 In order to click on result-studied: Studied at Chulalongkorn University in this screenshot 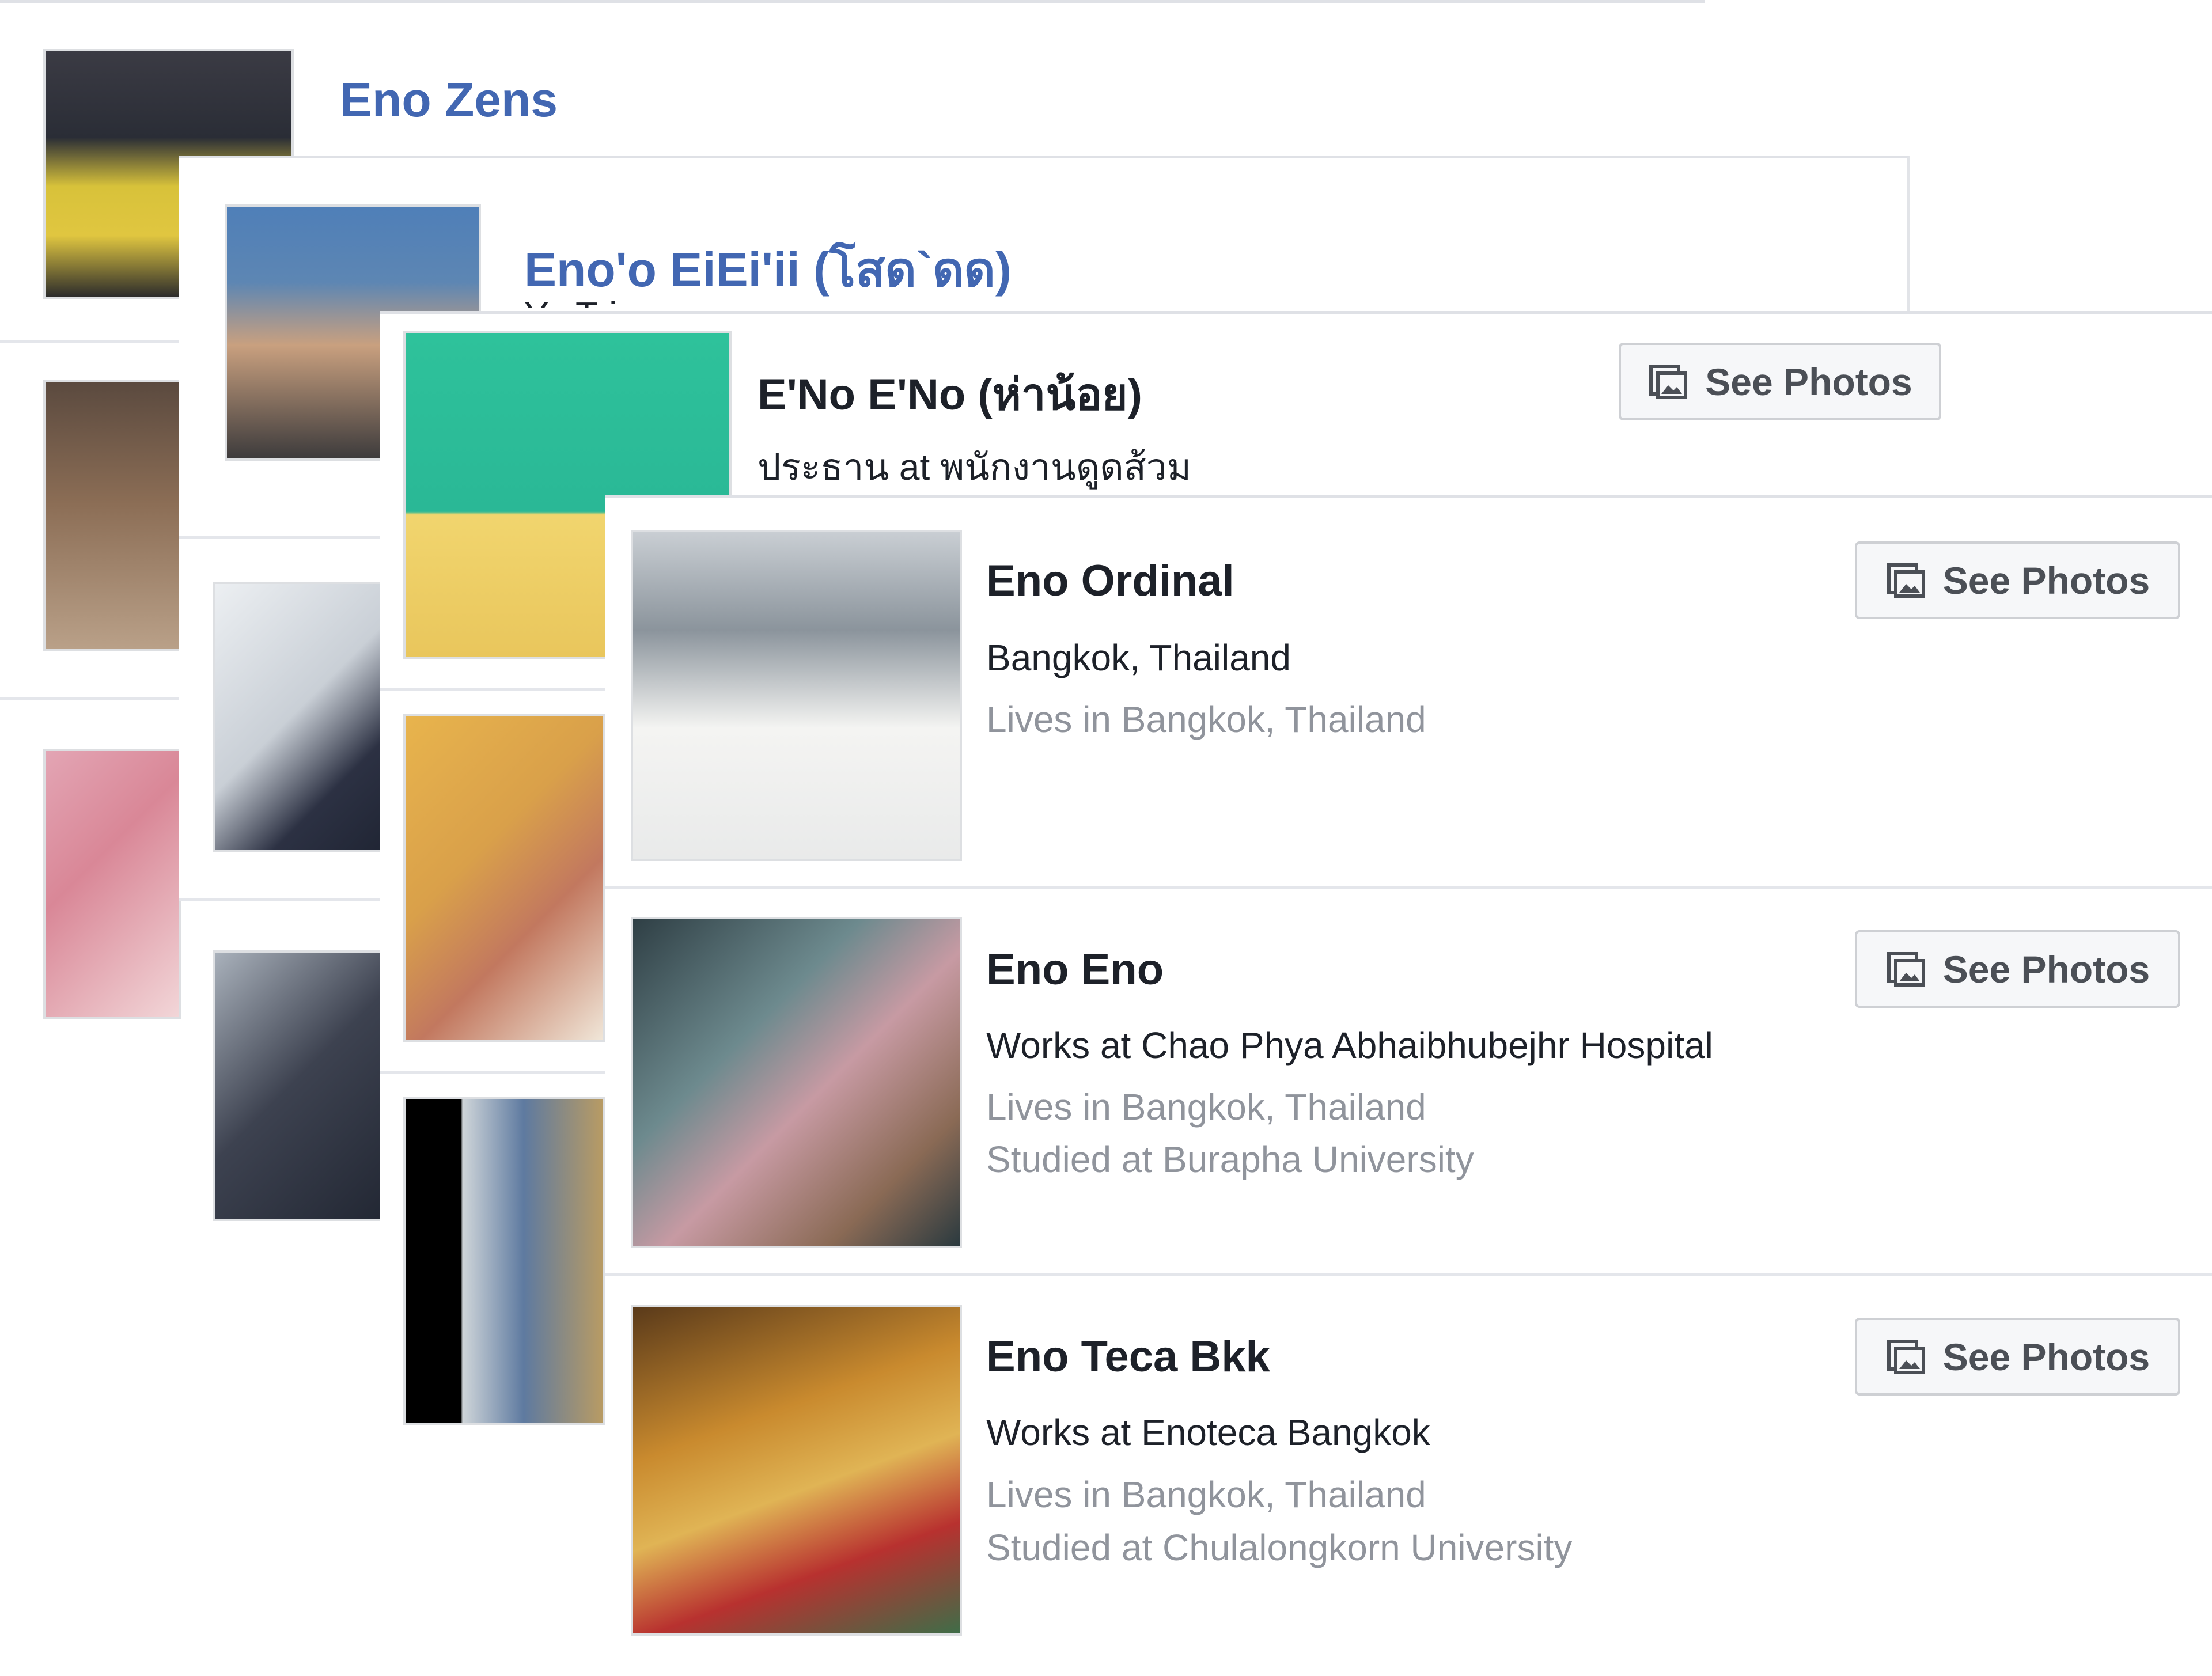, I will do `click(1279, 1547)`.